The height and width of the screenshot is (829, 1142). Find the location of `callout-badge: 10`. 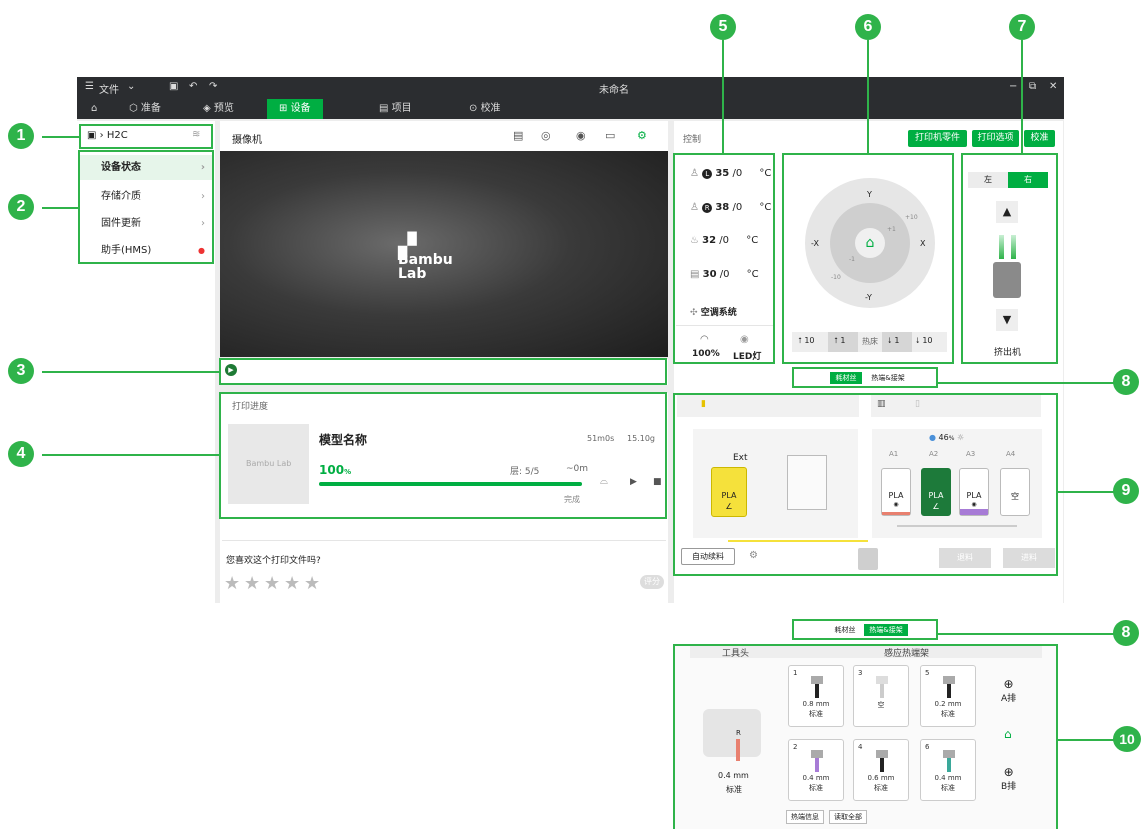

callout-badge: 10 is located at coordinates (1127, 739).